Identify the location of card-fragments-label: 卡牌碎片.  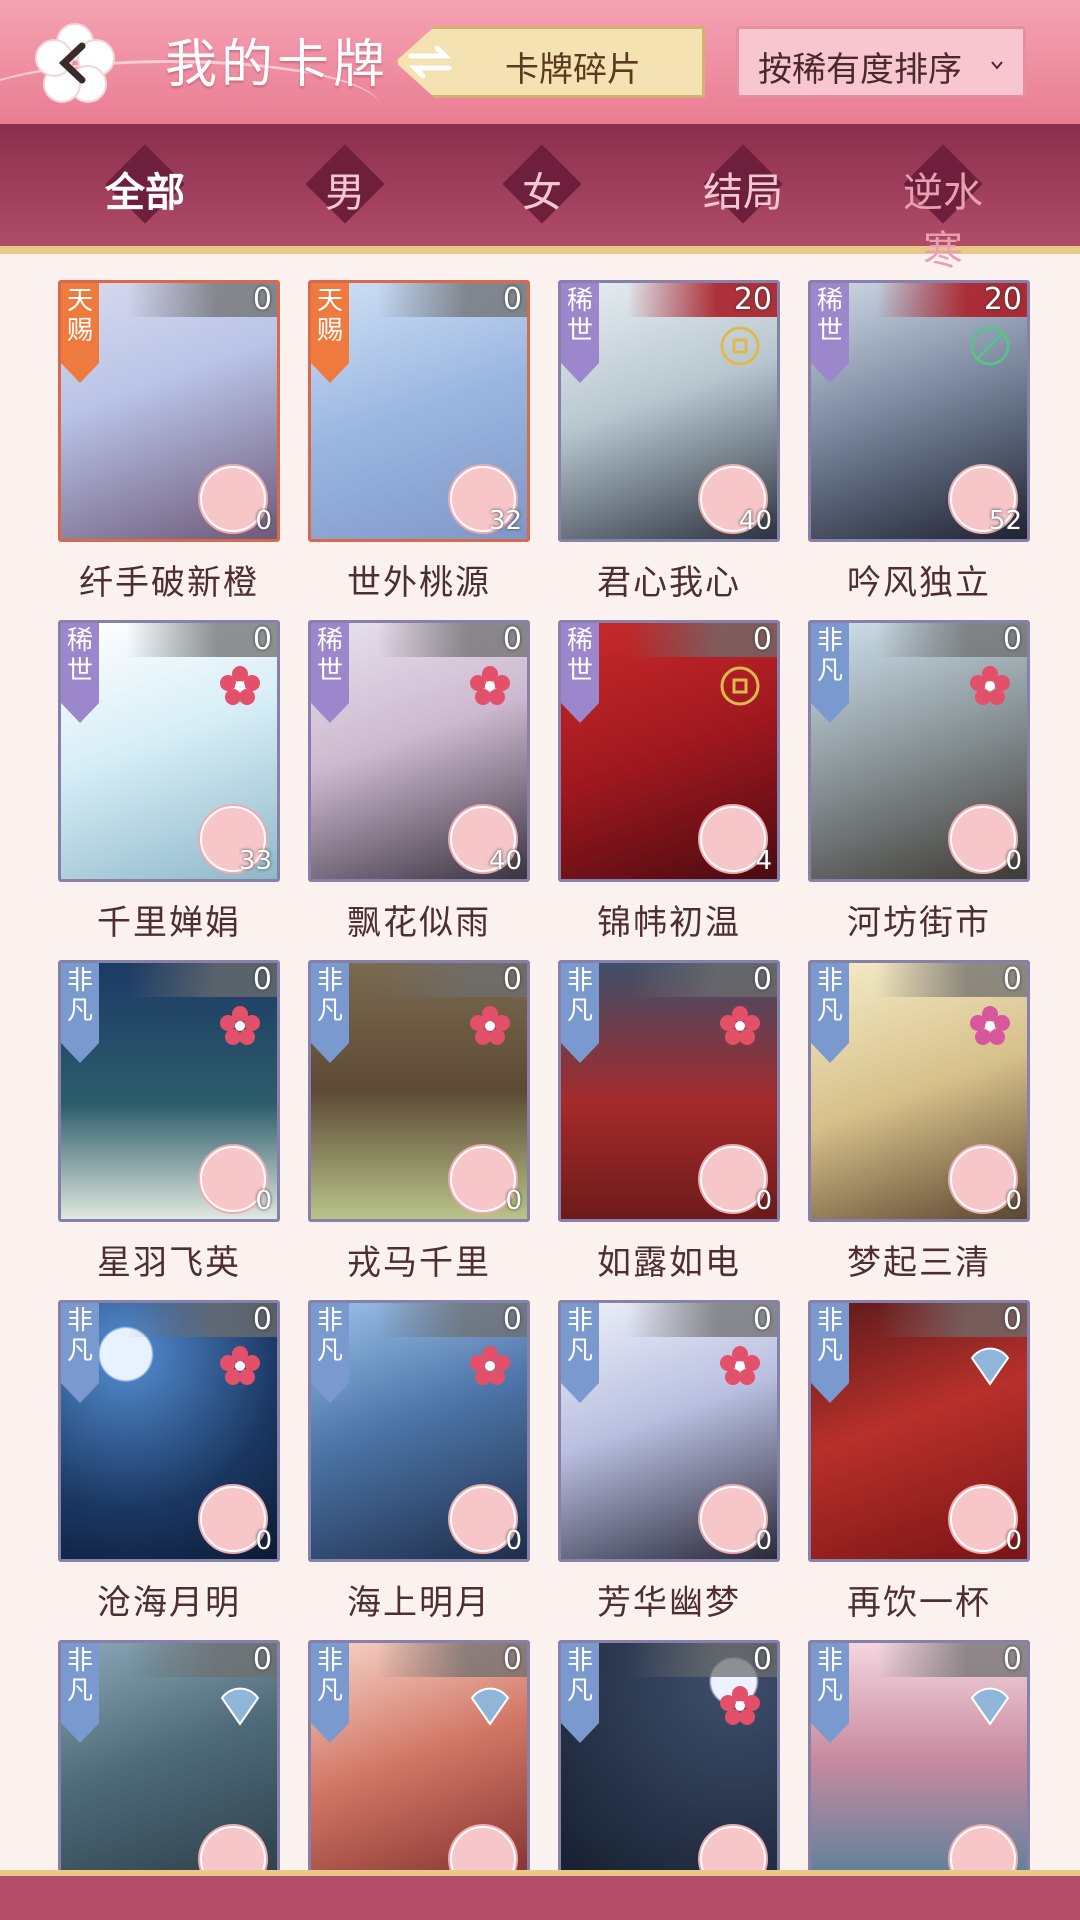
(573, 70).